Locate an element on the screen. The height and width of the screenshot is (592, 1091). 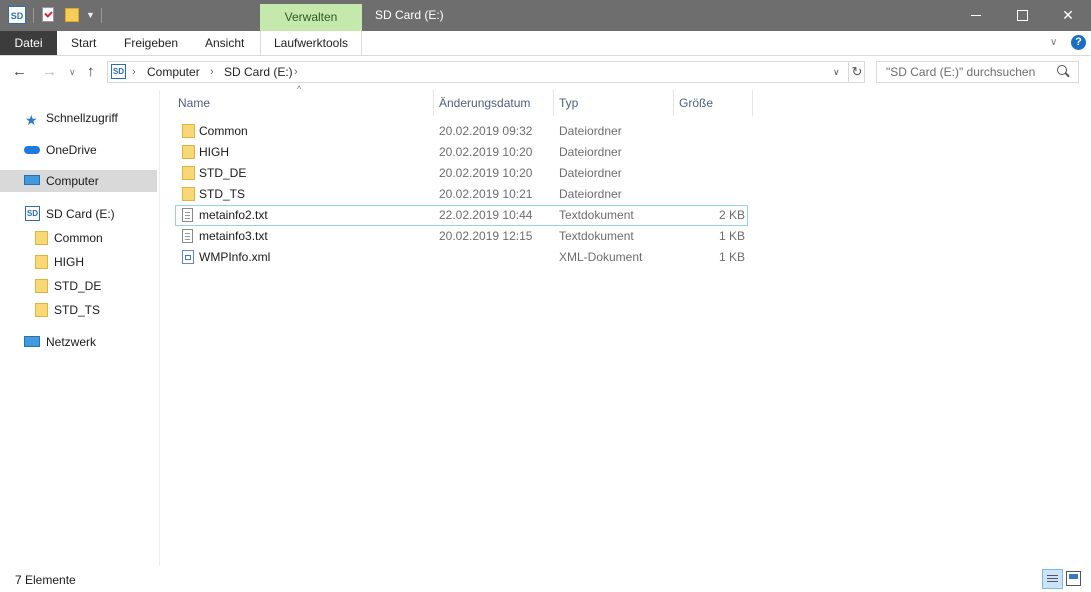
column-header-date: Änderungsdatum is located at coordinates (484, 103).